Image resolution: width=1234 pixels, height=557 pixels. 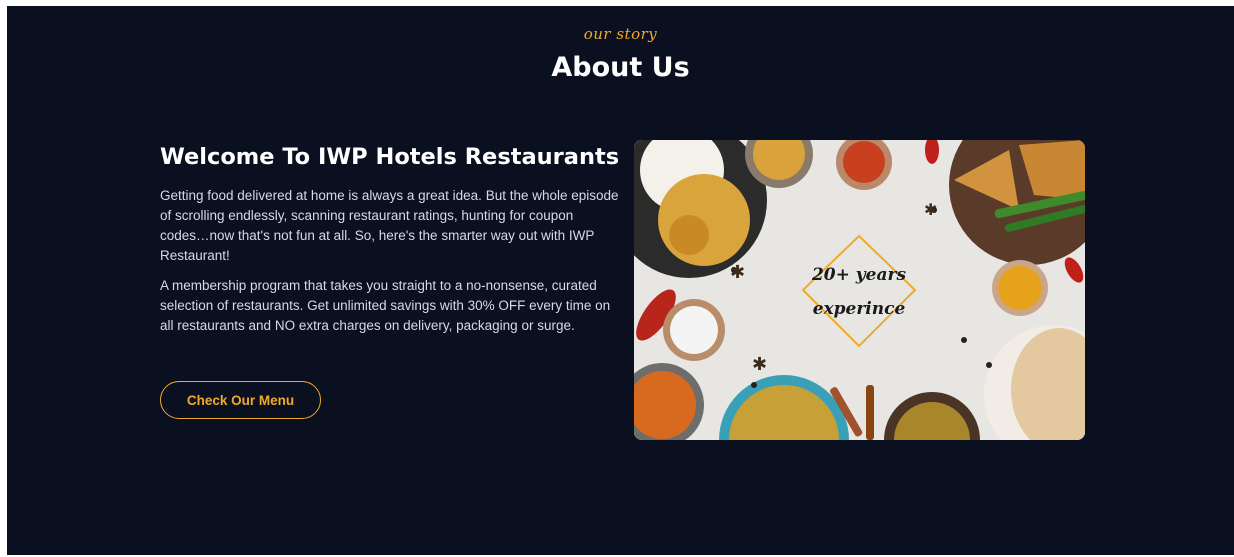 I want to click on turmeric, so click(x=1020, y=288).